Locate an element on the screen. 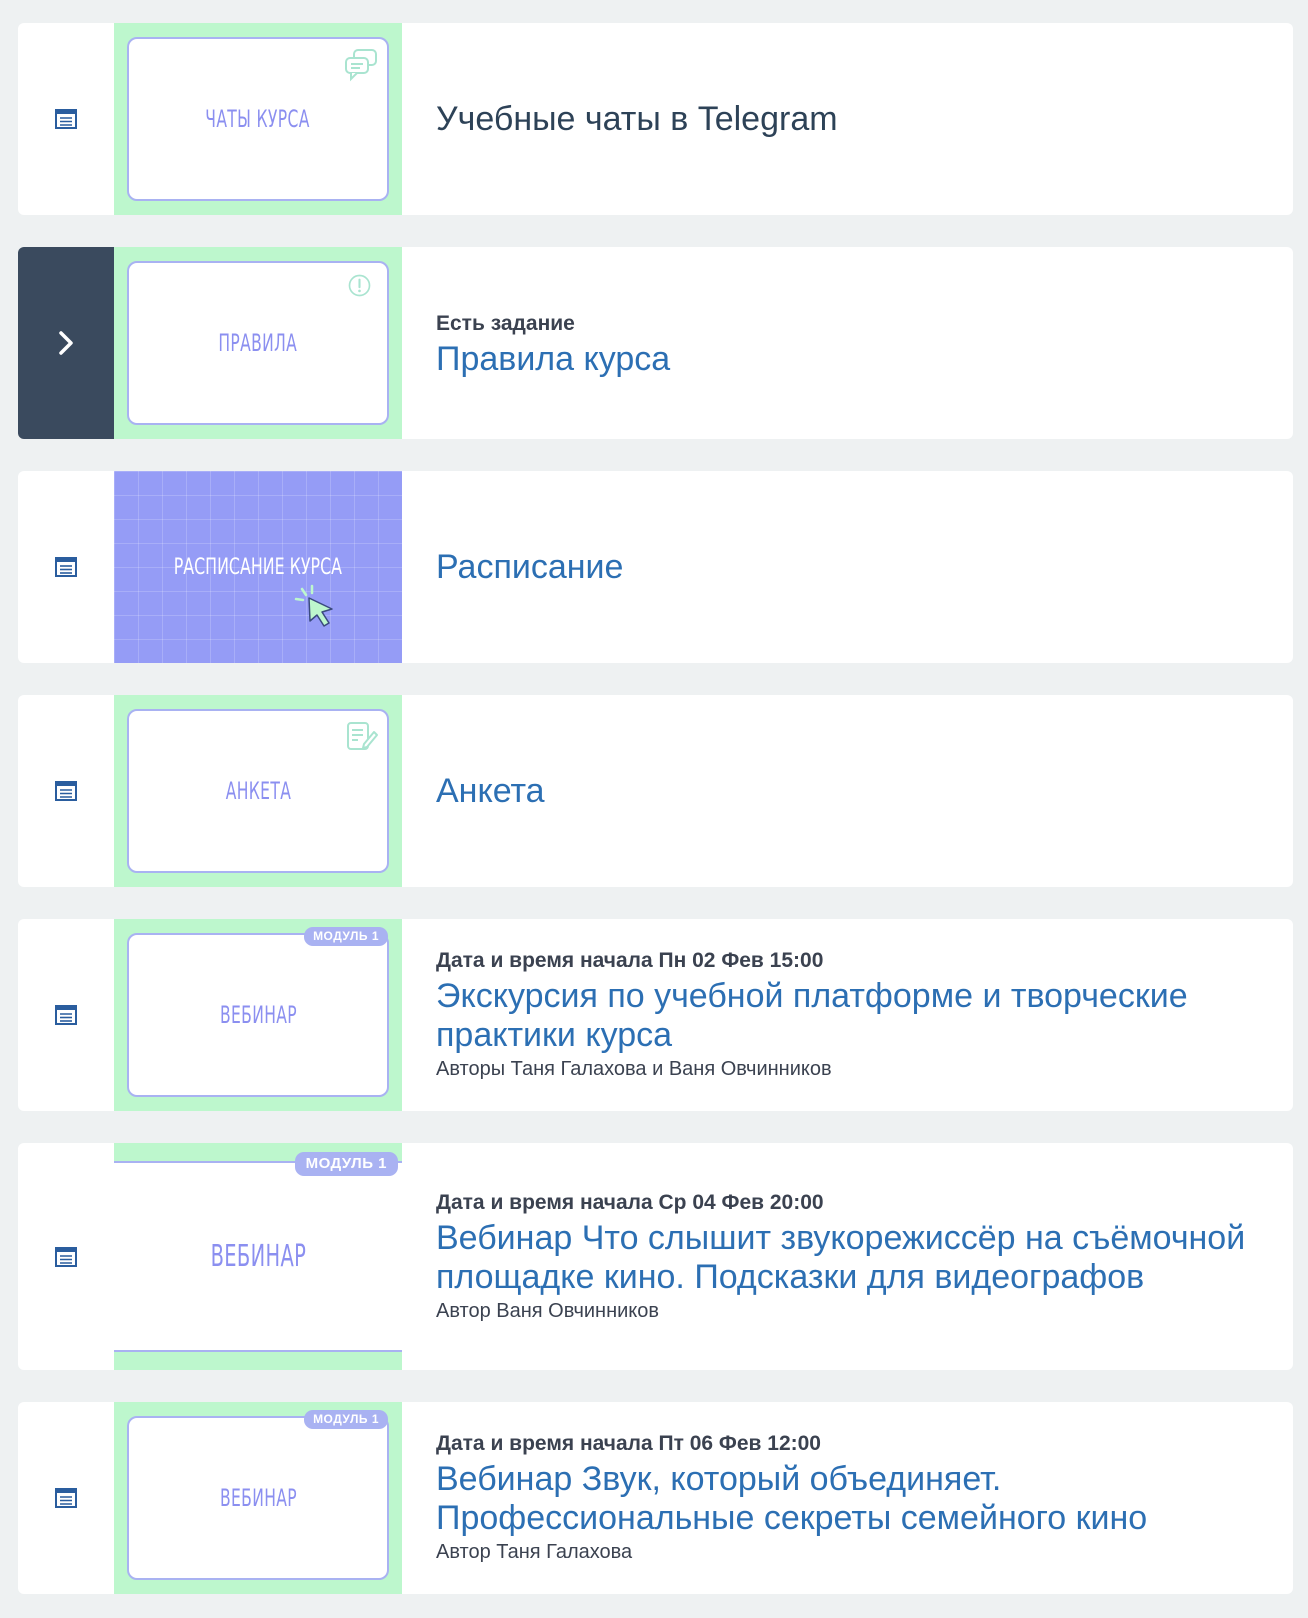 The width and height of the screenshot is (1308, 1618). cursor-click-icon is located at coordinates (313, 605).